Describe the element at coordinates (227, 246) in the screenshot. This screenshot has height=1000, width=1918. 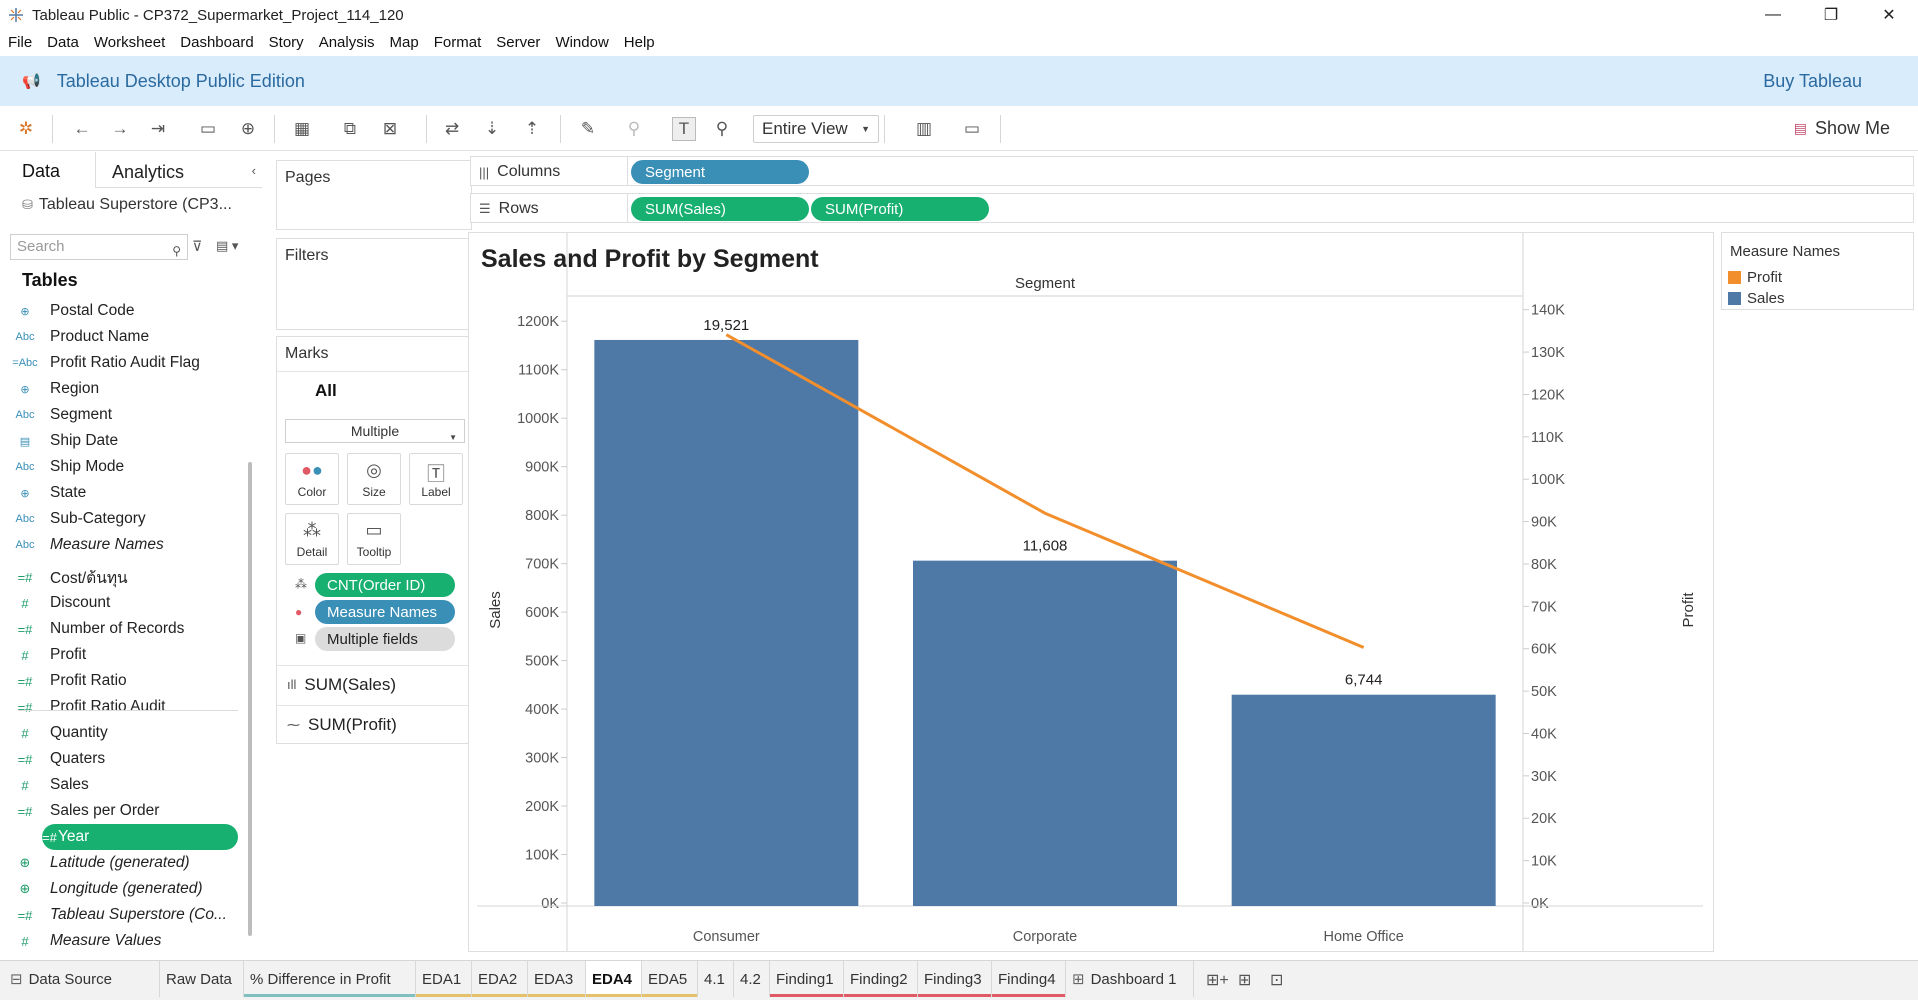
I see `view-options-icon: ▤ ▾` at that location.